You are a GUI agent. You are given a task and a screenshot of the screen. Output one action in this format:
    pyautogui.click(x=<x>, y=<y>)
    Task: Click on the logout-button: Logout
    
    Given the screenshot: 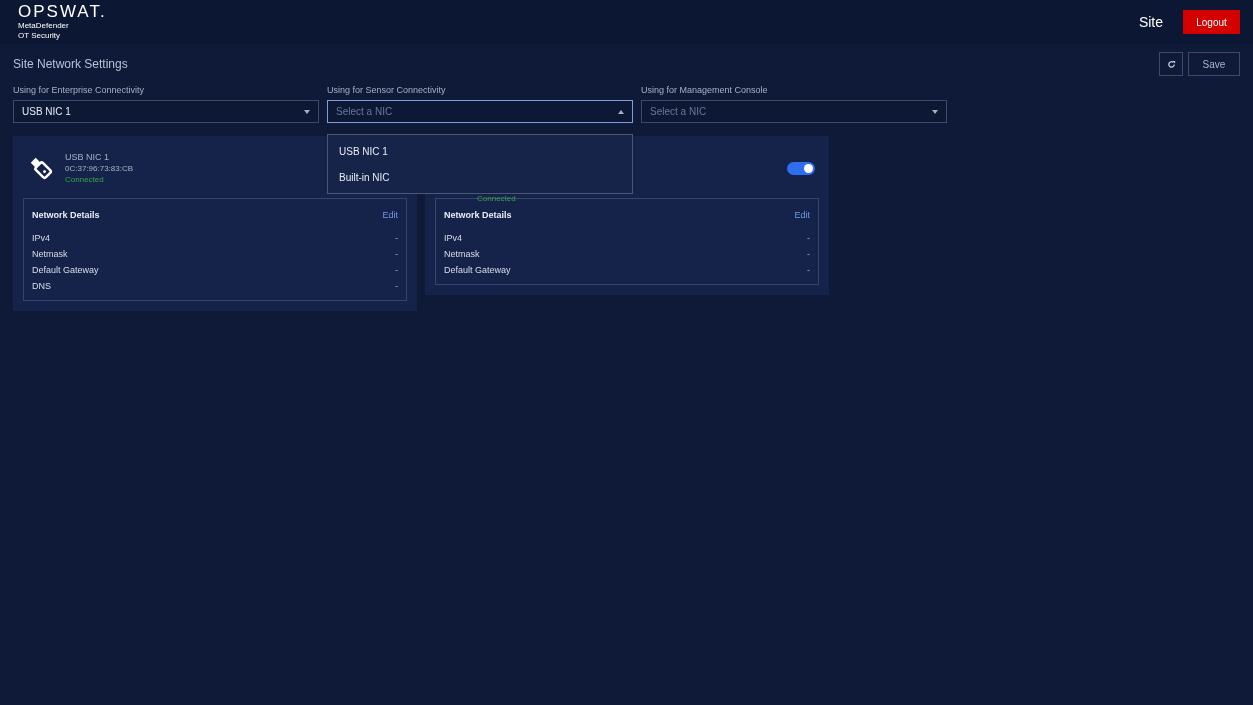 What is the action you would take?
    pyautogui.click(x=1211, y=22)
    